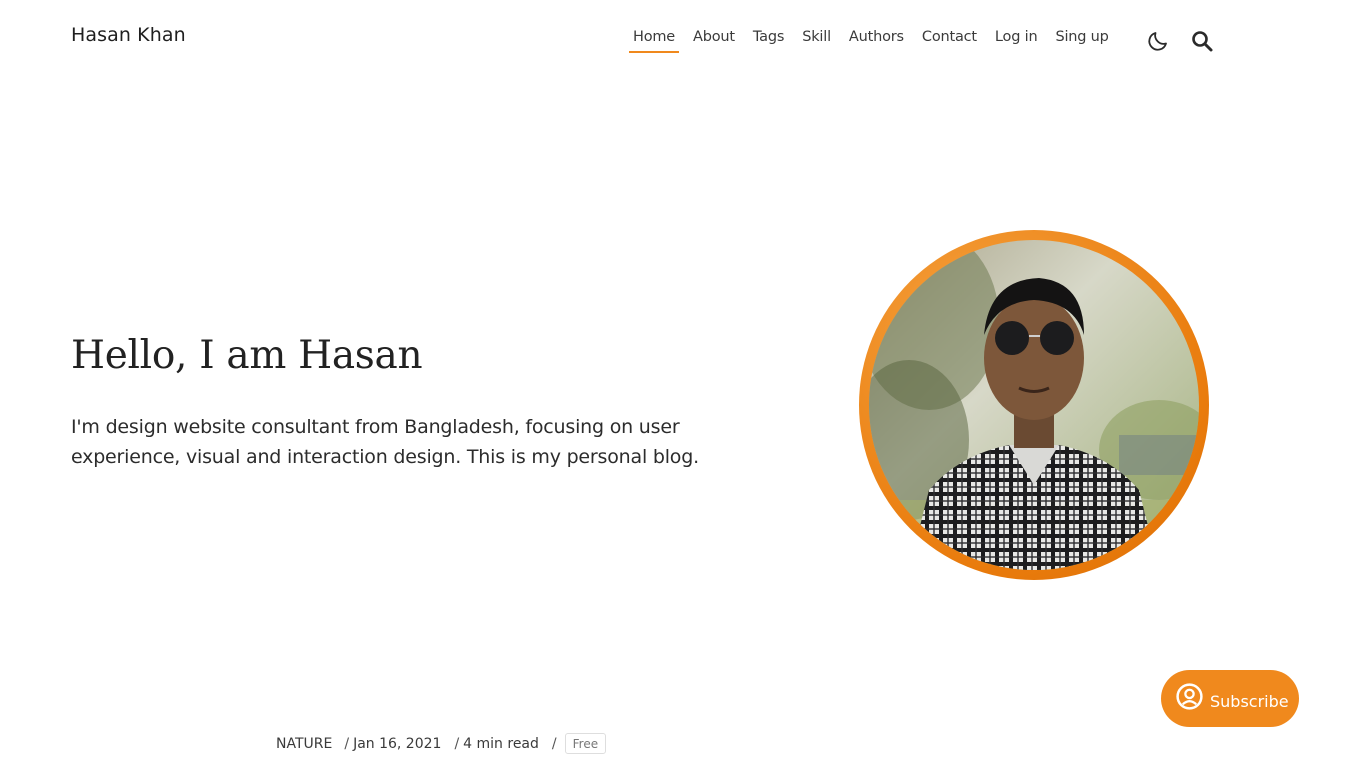 This screenshot has height=768, width=1349. I want to click on site-title: Hasan Khan, so click(128, 35).